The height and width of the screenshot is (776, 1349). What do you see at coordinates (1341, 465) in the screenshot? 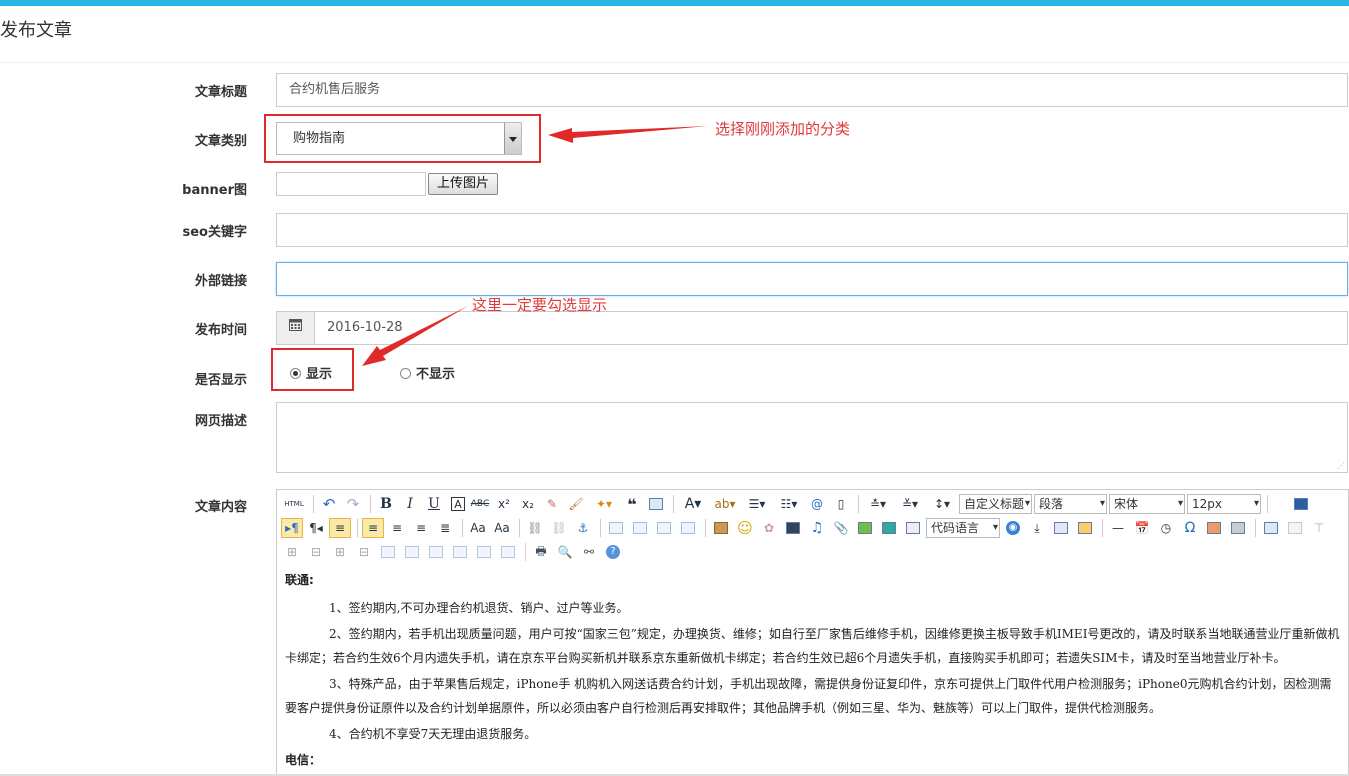
I see `resize-grip-icon: ⋰` at bounding box center [1341, 465].